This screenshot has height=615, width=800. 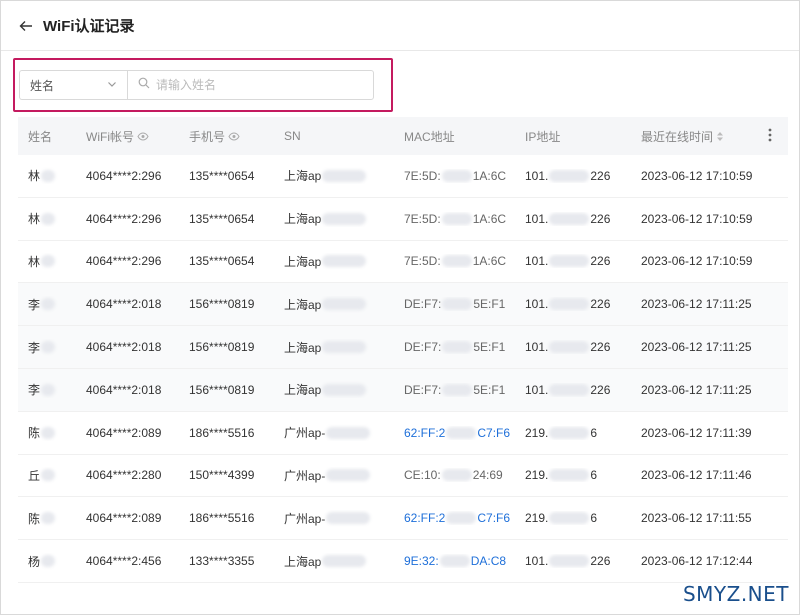 What do you see at coordinates (124, 518) in the screenshot?
I see `cell-wifi-account: 4064****2:089` at bounding box center [124, 518].